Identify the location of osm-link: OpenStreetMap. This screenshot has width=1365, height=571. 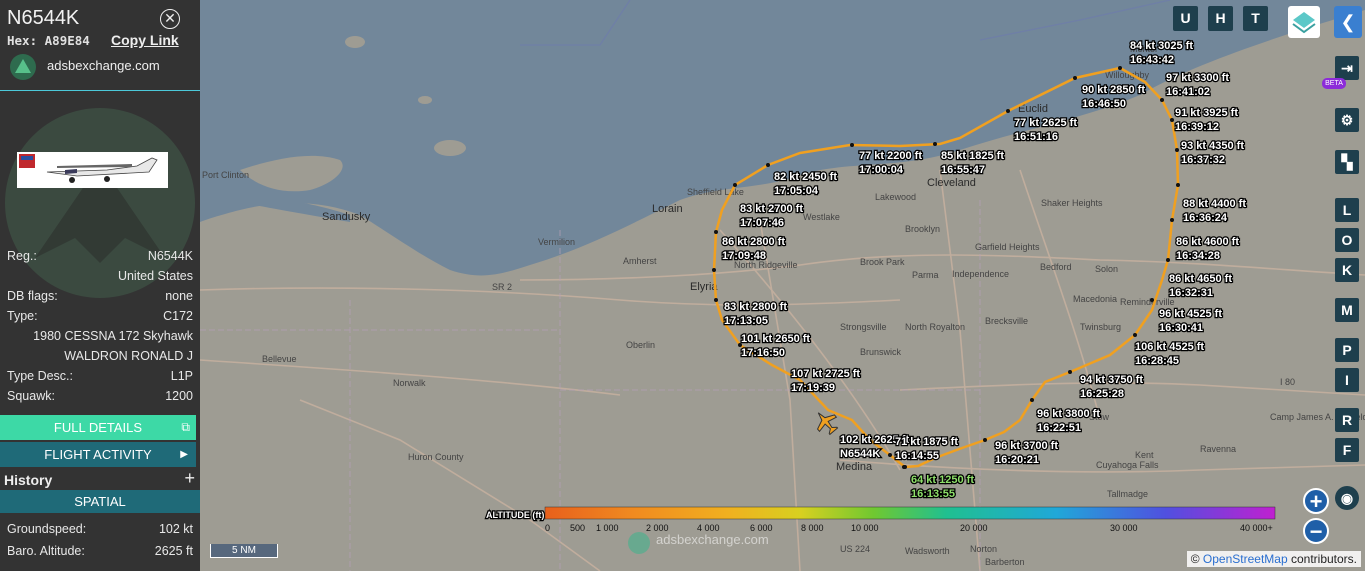
(1245, 559).